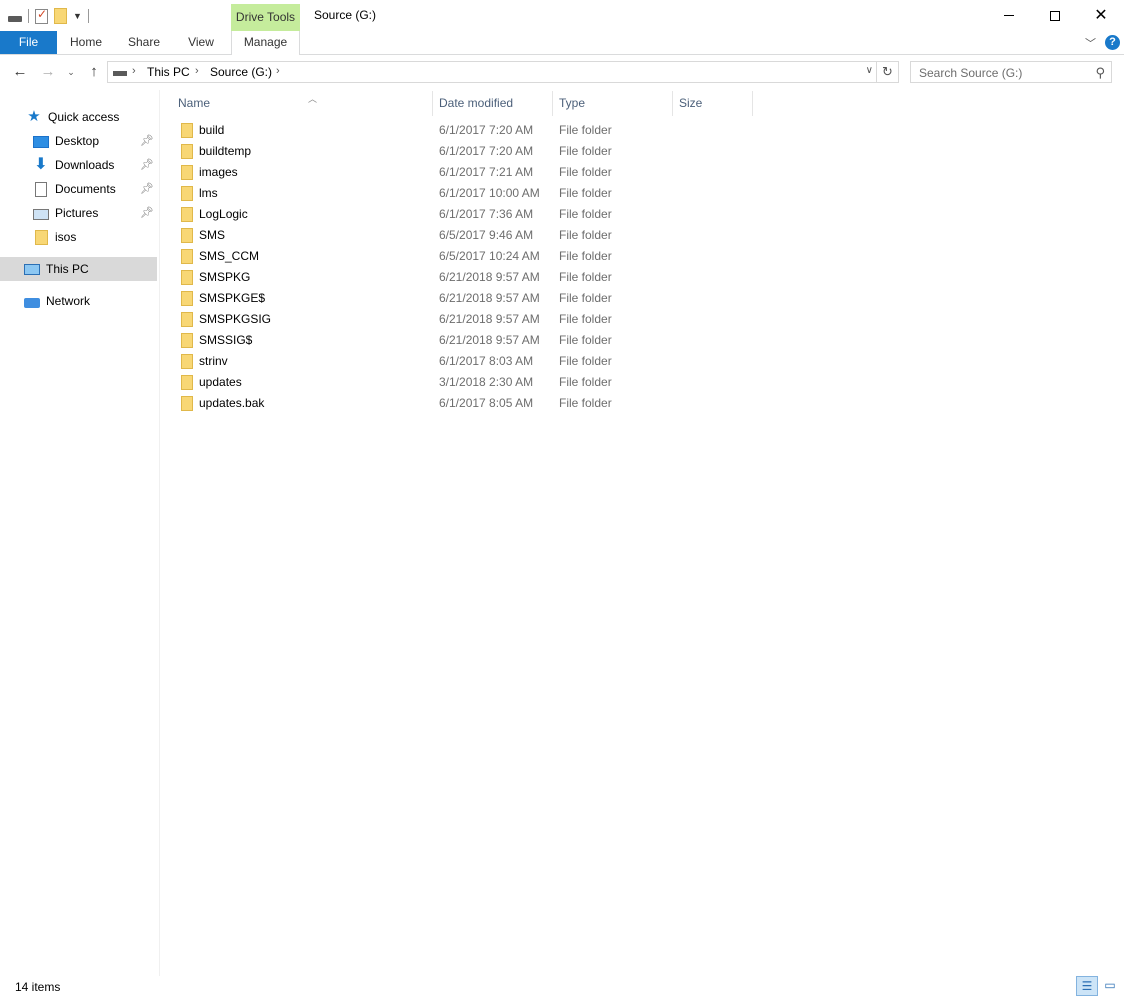 This screenshot has height=998, width=1124. I want to click on table-row: buildtemp 6/1/2017 7:20 AM File folder, so click(465, 151).